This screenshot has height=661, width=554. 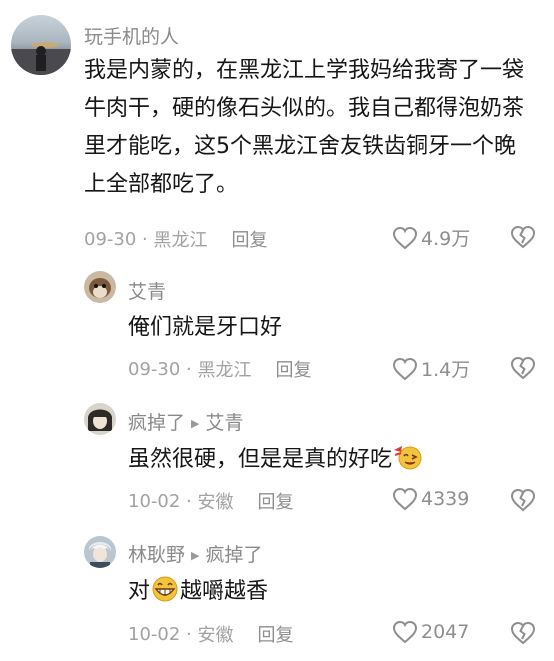 I want to click on reply-text: 虽然很硬，但是是真的好吃, so click(x=333, y=462).